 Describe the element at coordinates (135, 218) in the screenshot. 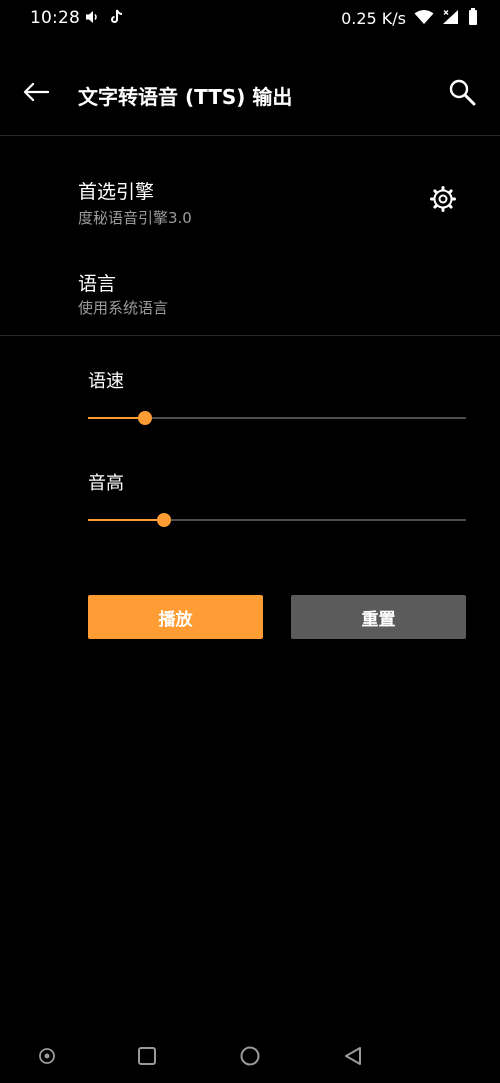

I see `preferred-engine-summary: 度秘语音引擎3.0` at that location.